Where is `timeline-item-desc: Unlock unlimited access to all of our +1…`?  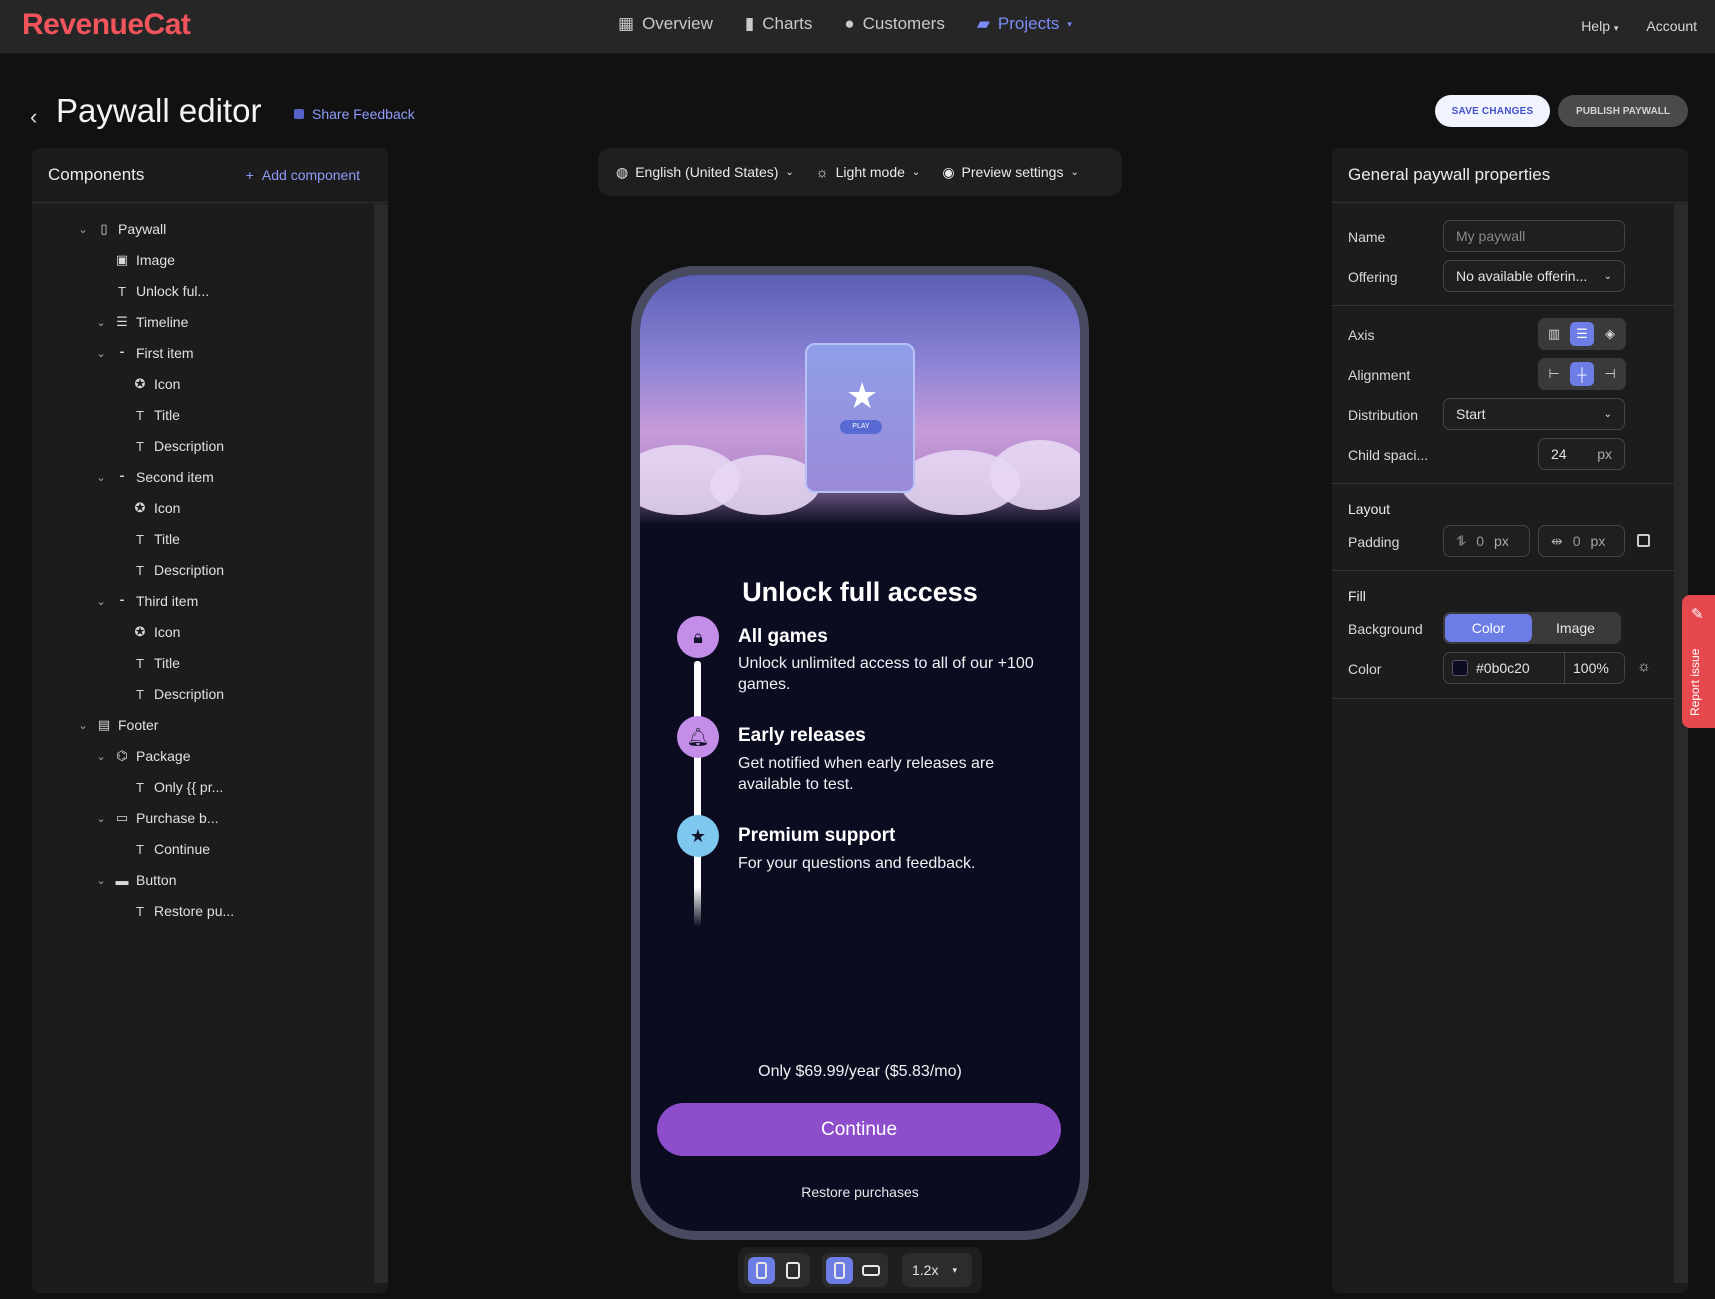 timeline-item-desc: Unlock unlimited access to all of our +1… is located at coordinates (888, 674).